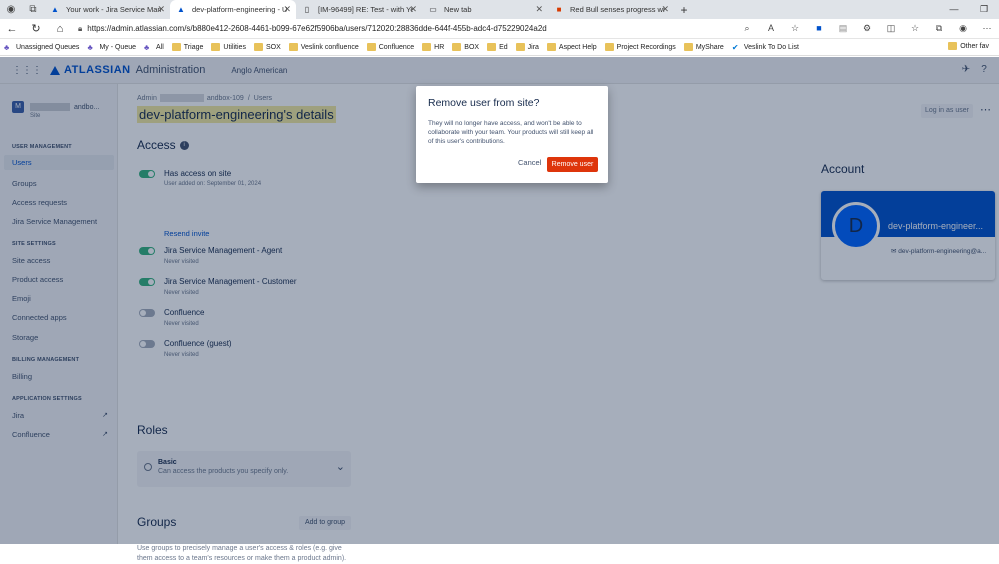  What do you see at coordinates (484, 103) in the screenshot?
I see `dialog-title: Remove user from site?` at bounding box center [484, 103].